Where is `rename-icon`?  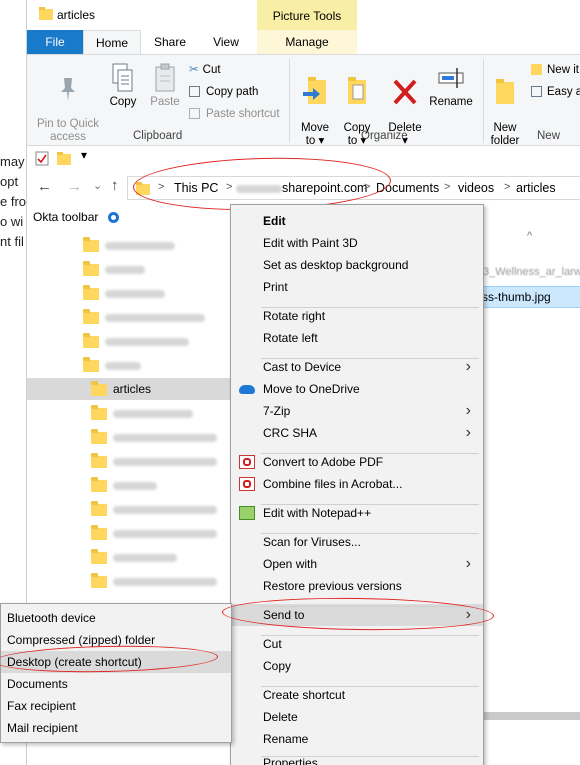 rename-icon is located at coordinates (451, 78).